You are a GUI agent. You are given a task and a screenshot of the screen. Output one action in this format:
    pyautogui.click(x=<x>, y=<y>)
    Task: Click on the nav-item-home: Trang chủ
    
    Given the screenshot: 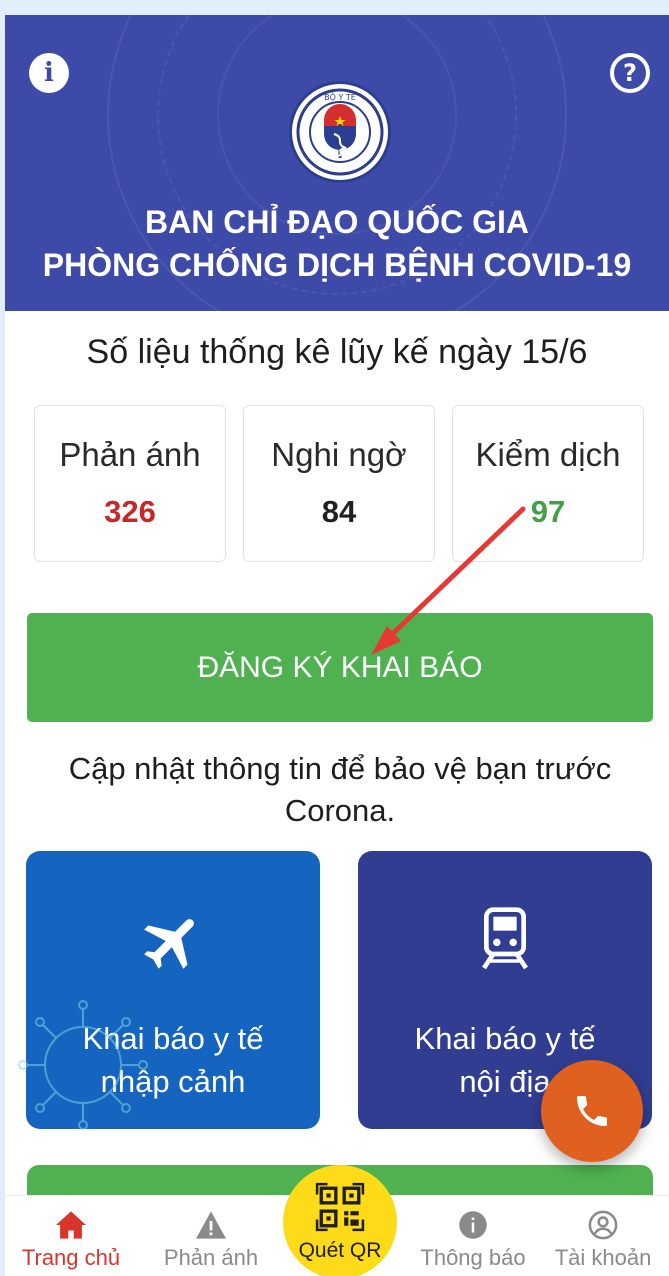 What is the action you would take?
    pyautogui.click(x=71, y=1236)
    